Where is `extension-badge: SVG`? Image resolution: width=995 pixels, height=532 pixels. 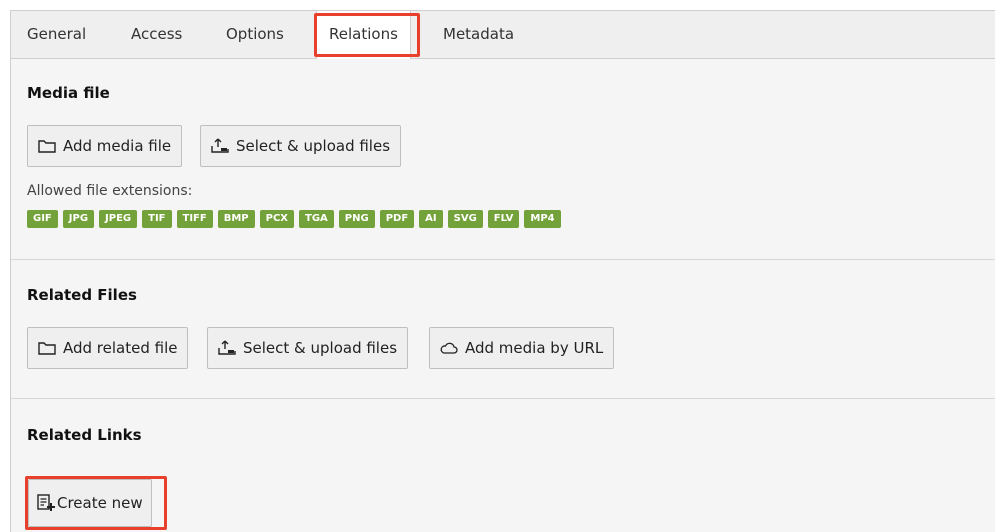 extension-badge: SVG is located at coordinates (465, 219).